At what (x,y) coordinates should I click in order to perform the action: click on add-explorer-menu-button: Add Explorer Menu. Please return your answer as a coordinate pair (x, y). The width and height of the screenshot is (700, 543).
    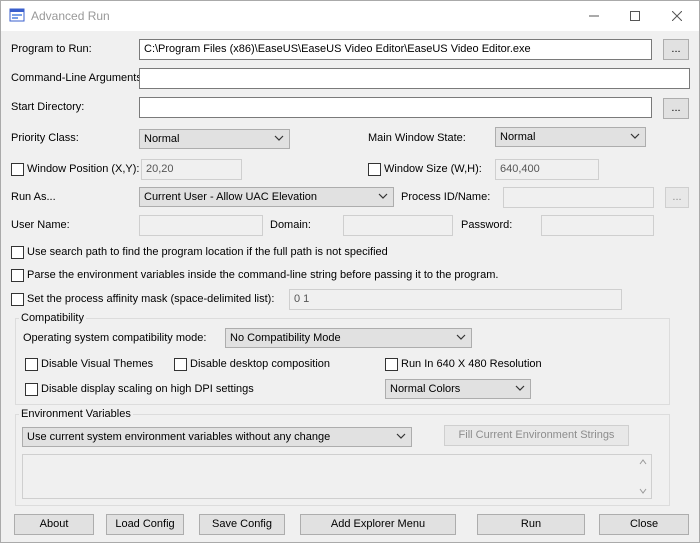
    Looking at the image, I should click on (378, 524).